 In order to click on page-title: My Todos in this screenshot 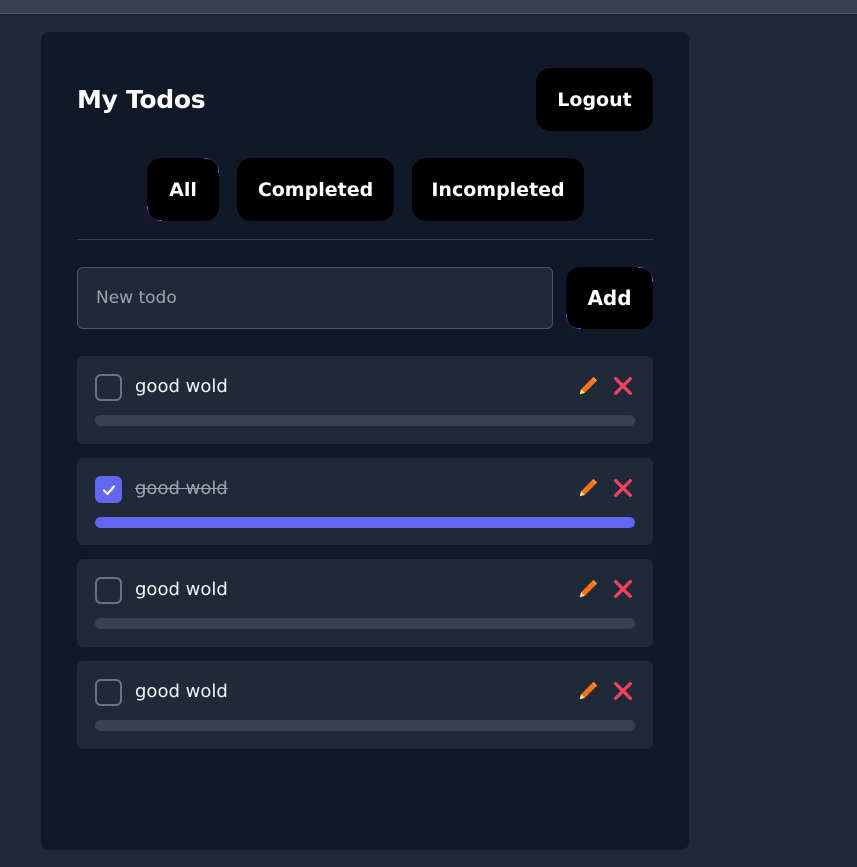, I will do `click(141, 99)`.